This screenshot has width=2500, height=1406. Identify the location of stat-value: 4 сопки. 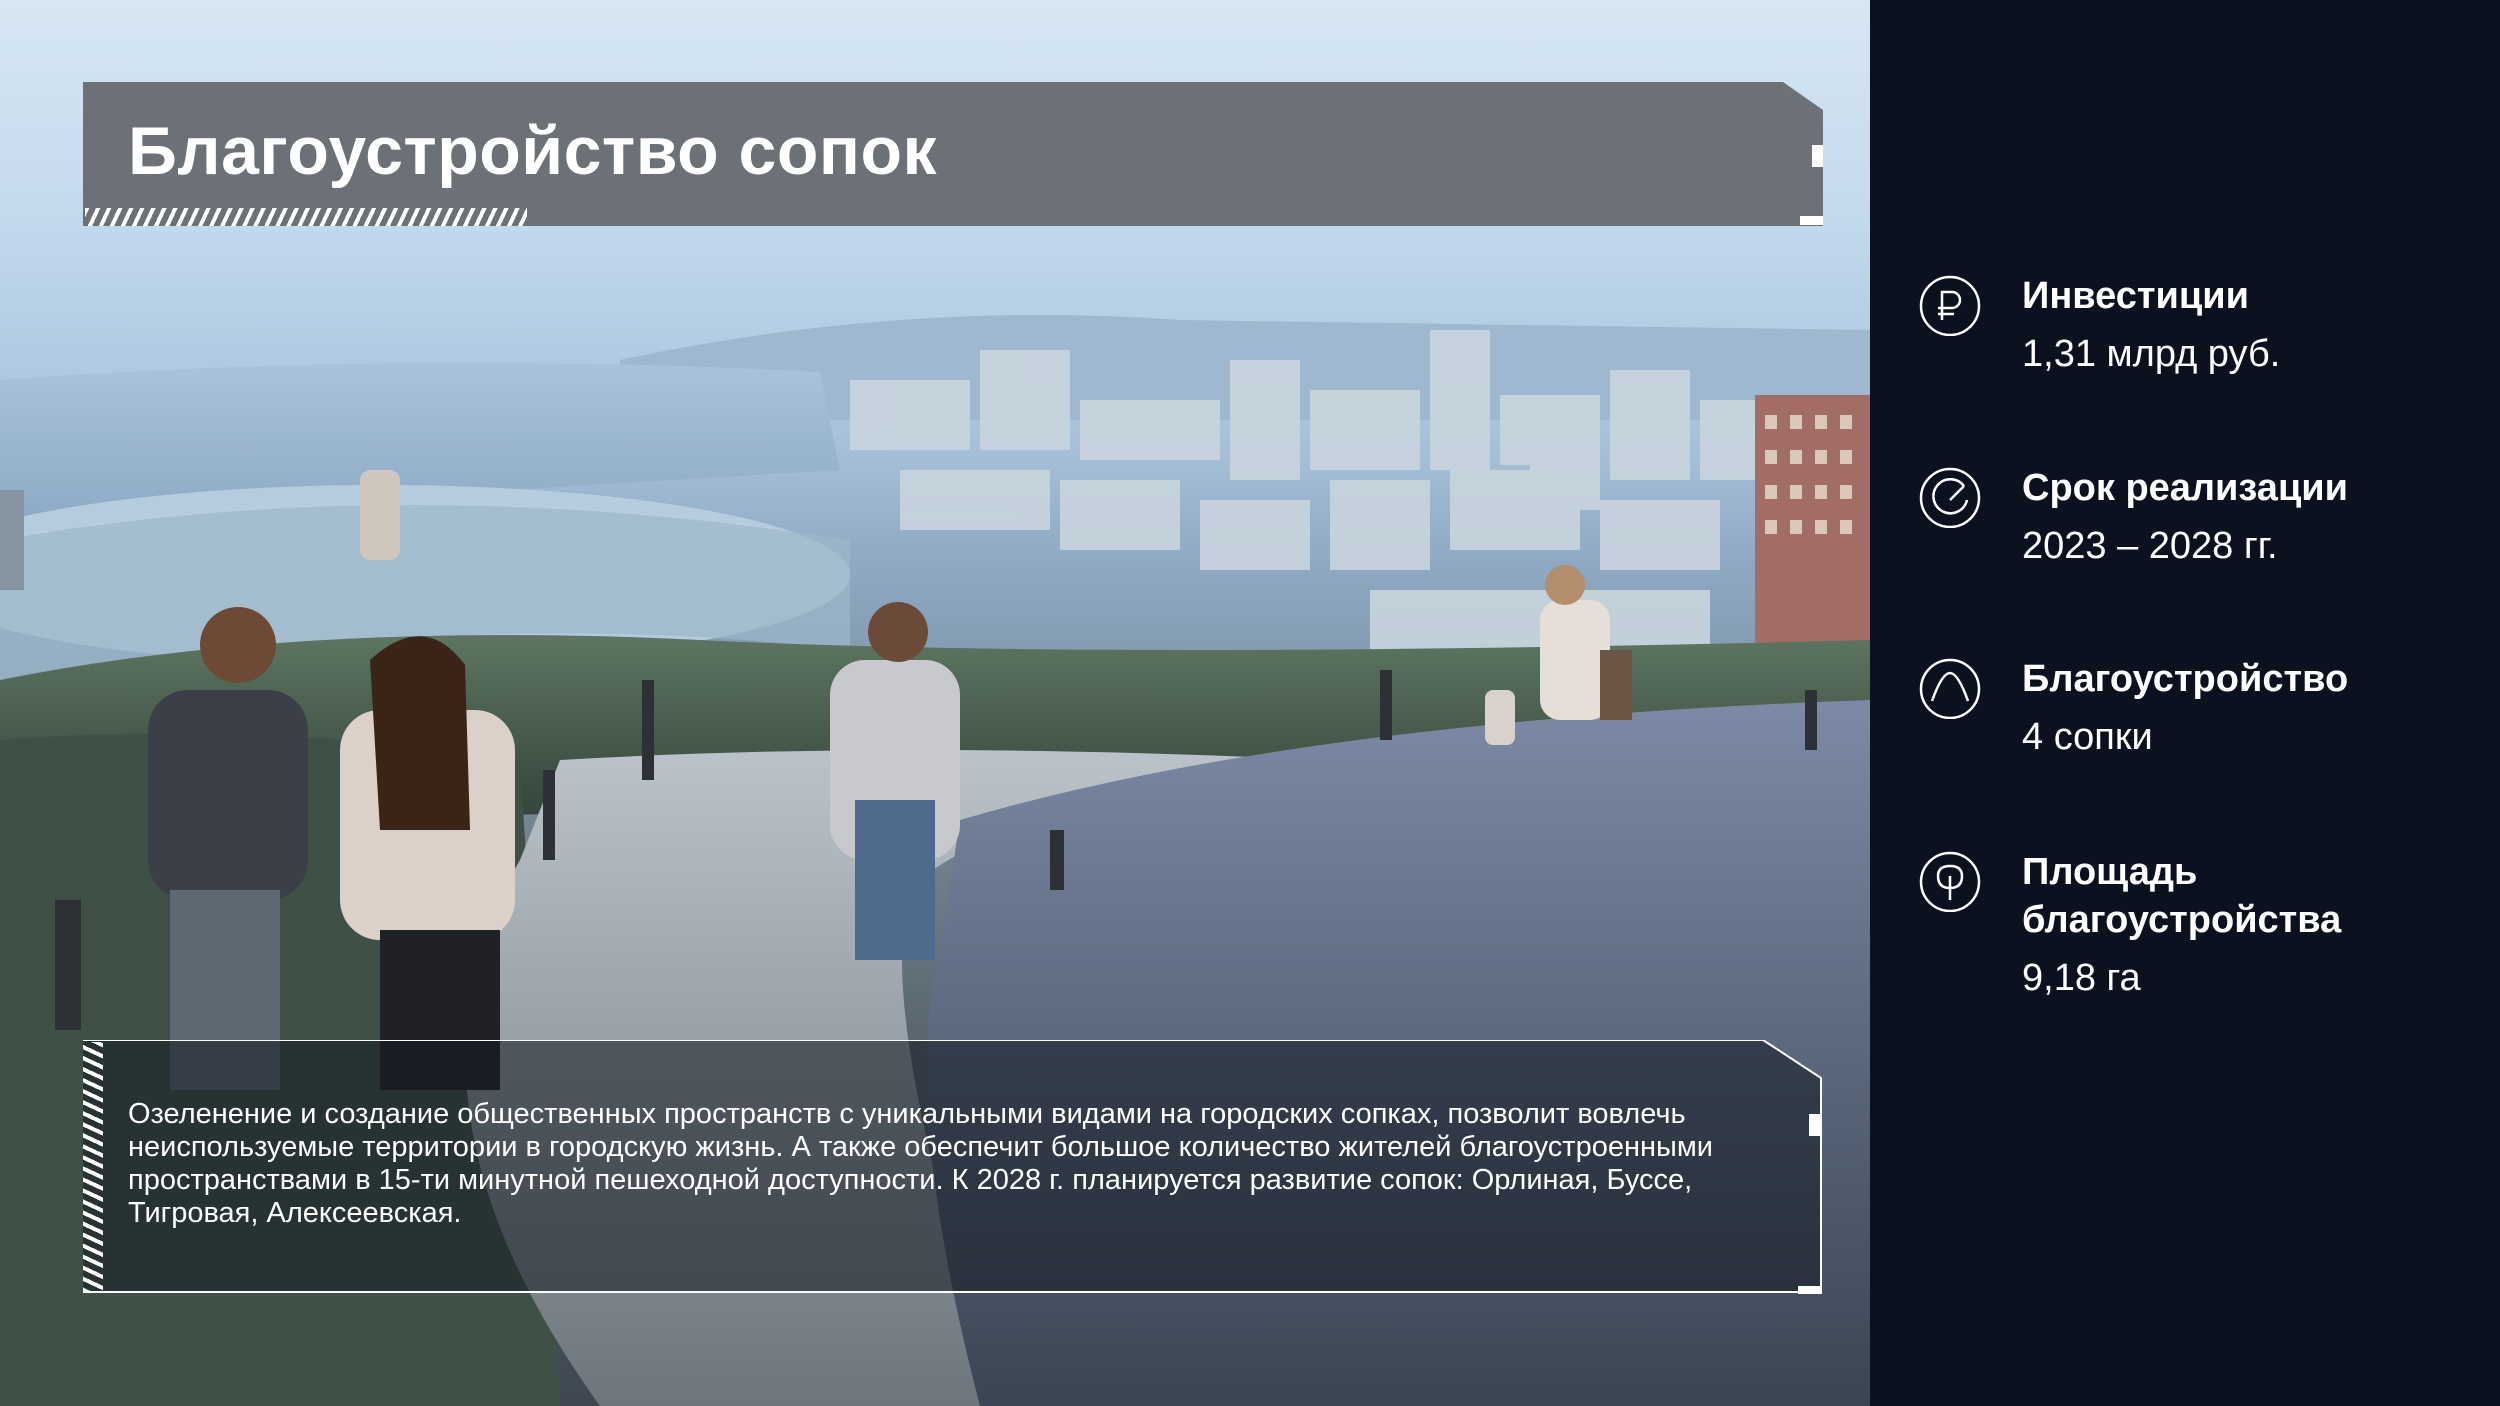
(2087, 737).